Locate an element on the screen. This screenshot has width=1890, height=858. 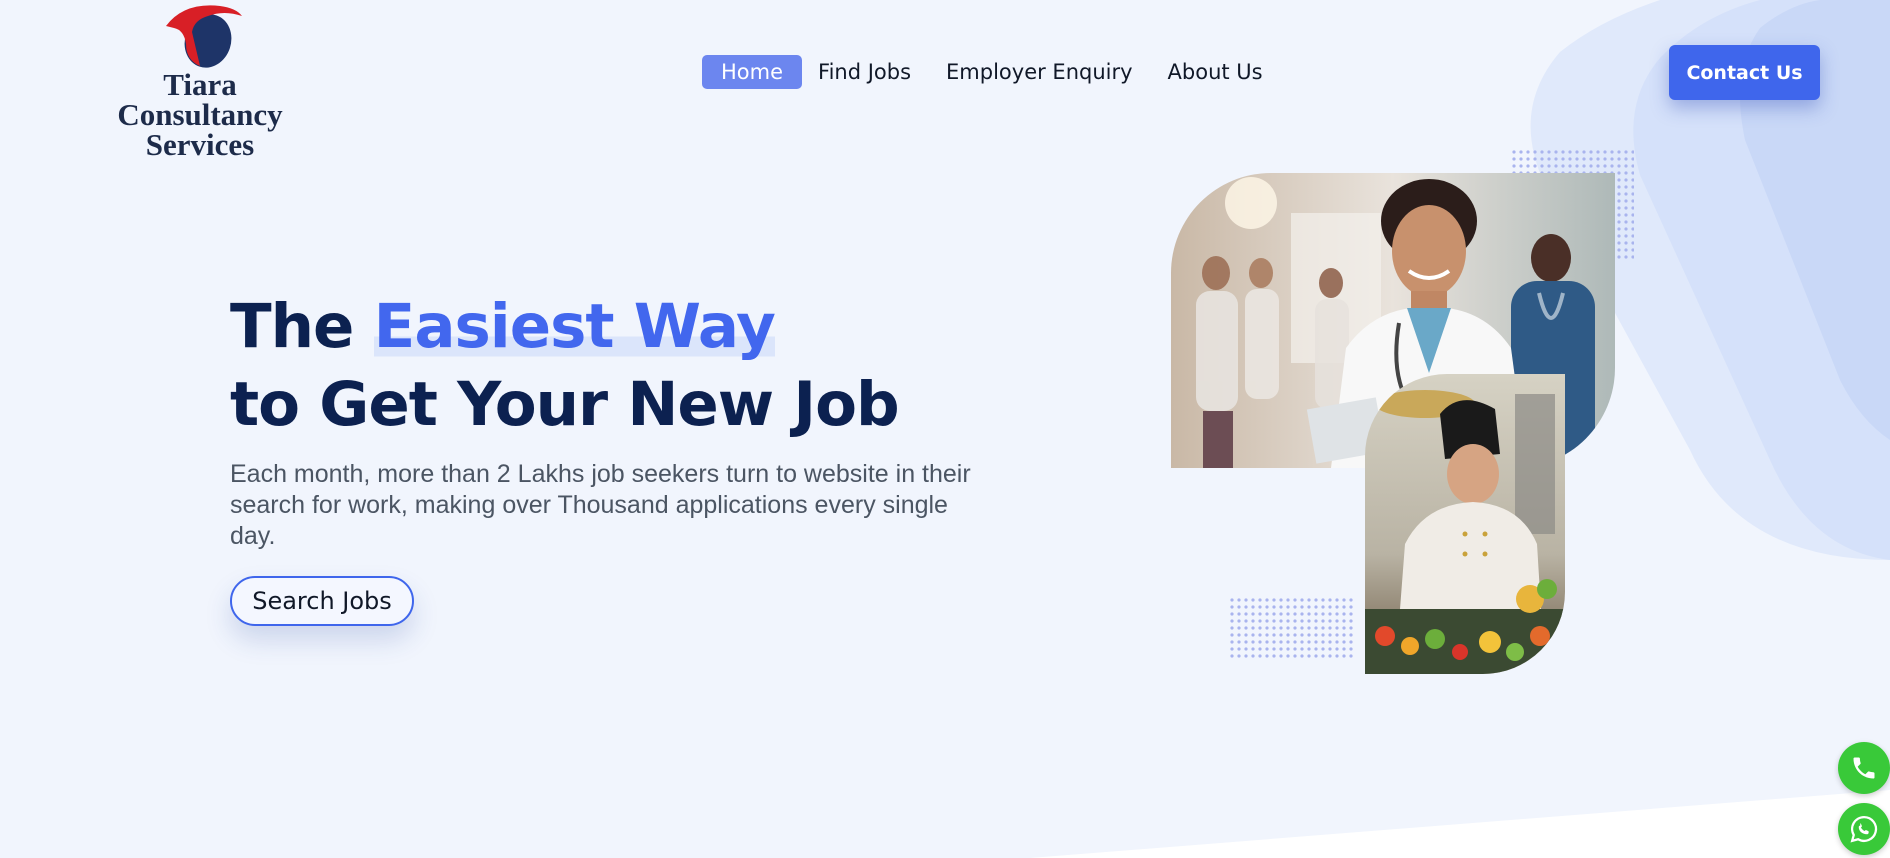
contact-us-button: Contact Us is located at coordinates (1744, 72).